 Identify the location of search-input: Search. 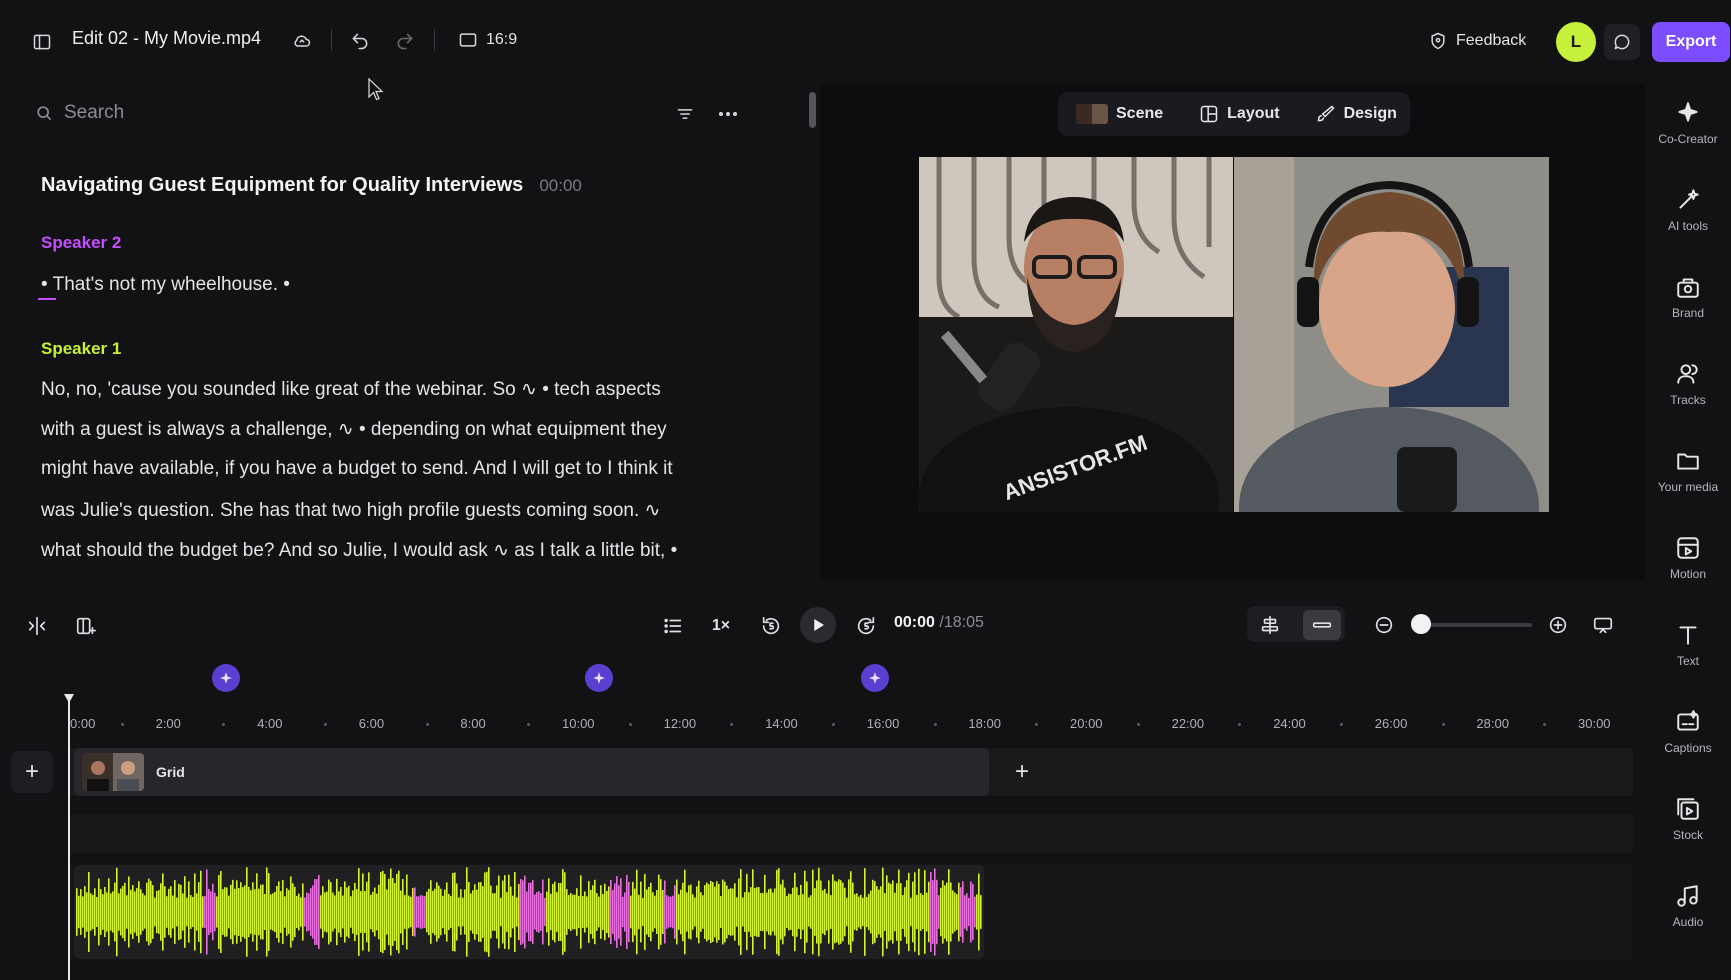
(94, 113).